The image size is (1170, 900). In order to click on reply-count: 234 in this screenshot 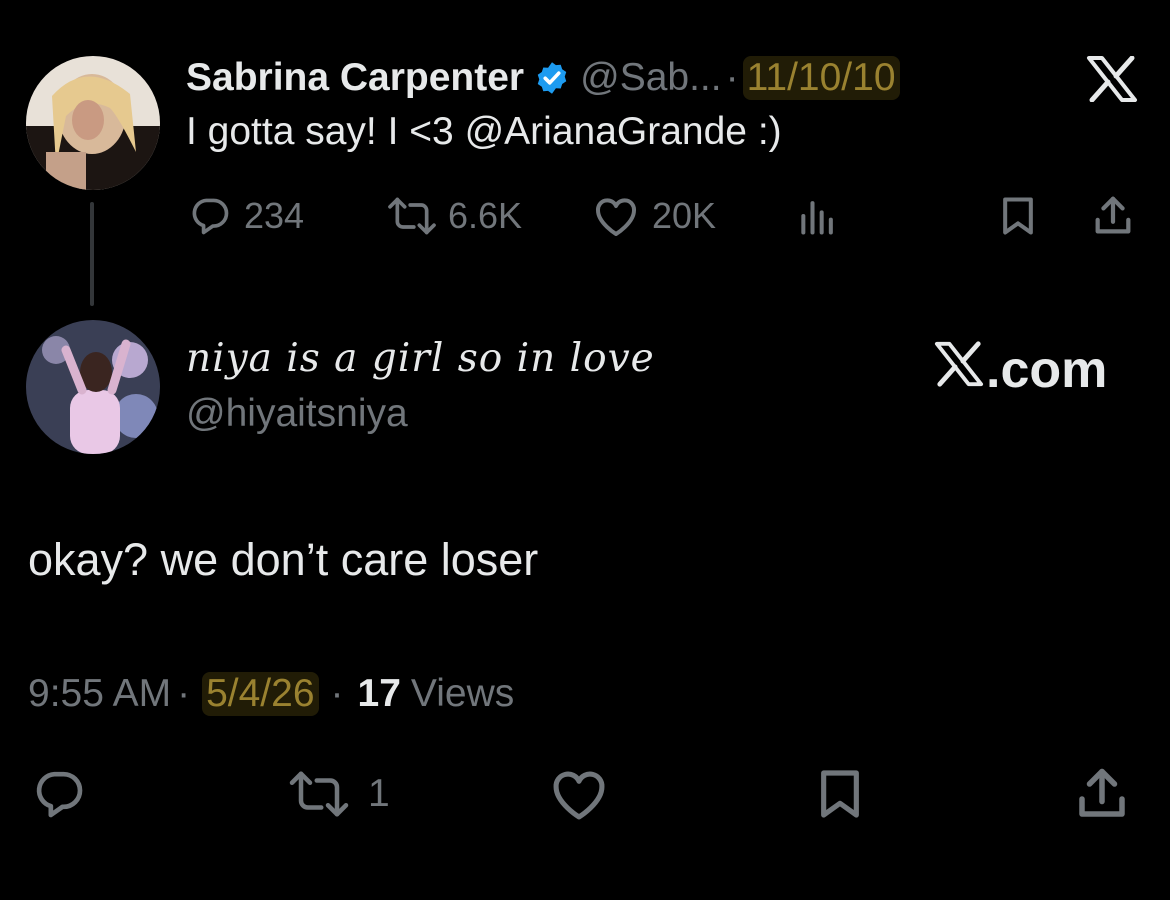, I will do `click(274, 215)`.